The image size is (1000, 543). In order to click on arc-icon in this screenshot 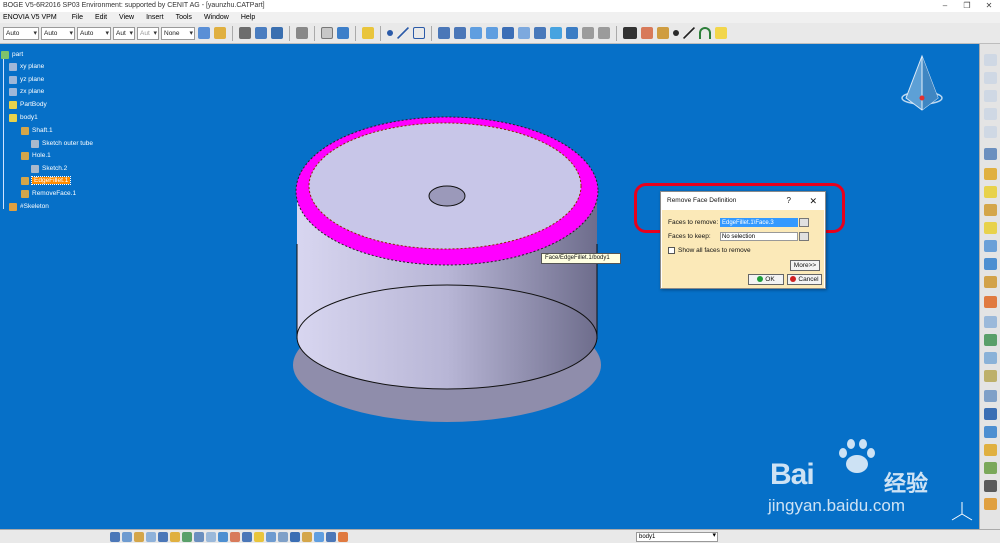, I will do `click(705, 33)`.